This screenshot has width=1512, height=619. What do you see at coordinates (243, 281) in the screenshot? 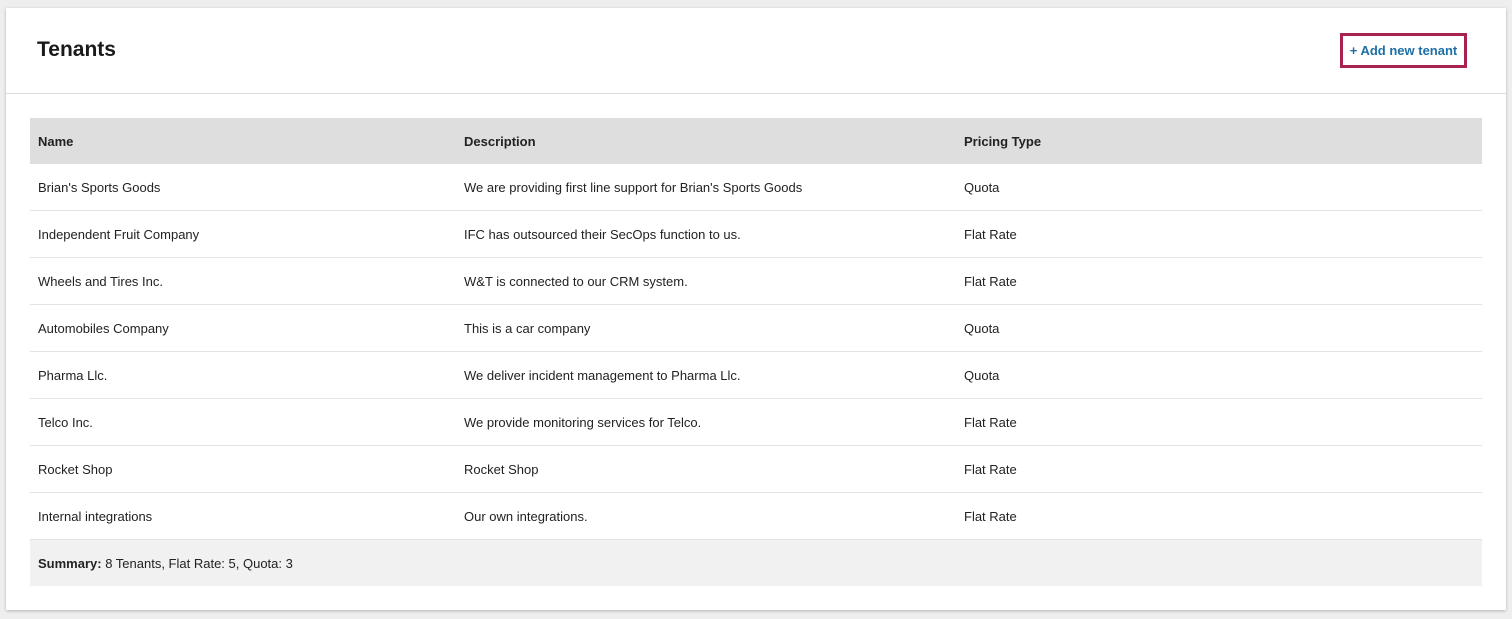
I see `cell-name: Wheels and Tires Inc.` at bounding box center [243, 281].